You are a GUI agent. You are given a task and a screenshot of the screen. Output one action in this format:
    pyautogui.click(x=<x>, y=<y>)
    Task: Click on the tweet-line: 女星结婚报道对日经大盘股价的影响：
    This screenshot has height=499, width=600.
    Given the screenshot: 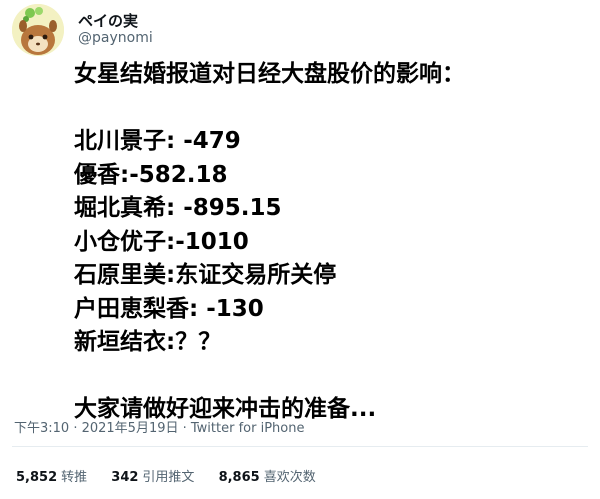 What is the action you would take?
    pyautogui.click(x=269, y=74)
    